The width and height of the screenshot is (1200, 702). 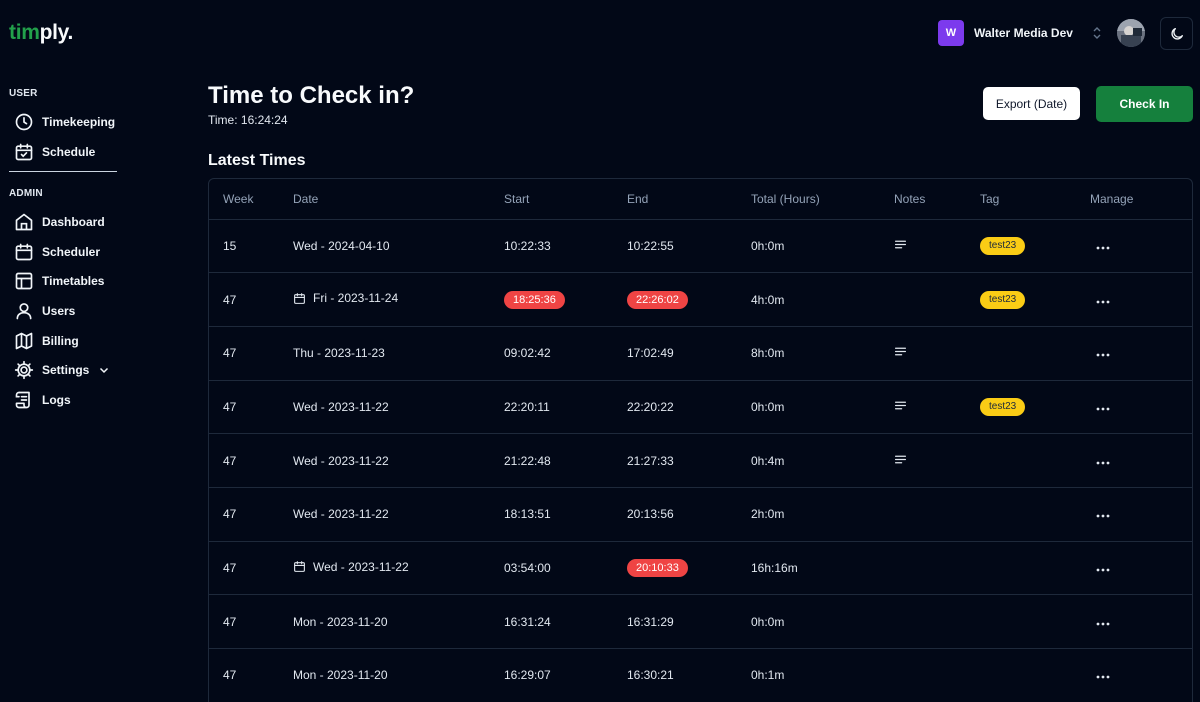 I want to click on table-row: 47 Wed - 2023-11-22 21:22:48 21:27:33 0h:4m, so click(x=700, y=460).